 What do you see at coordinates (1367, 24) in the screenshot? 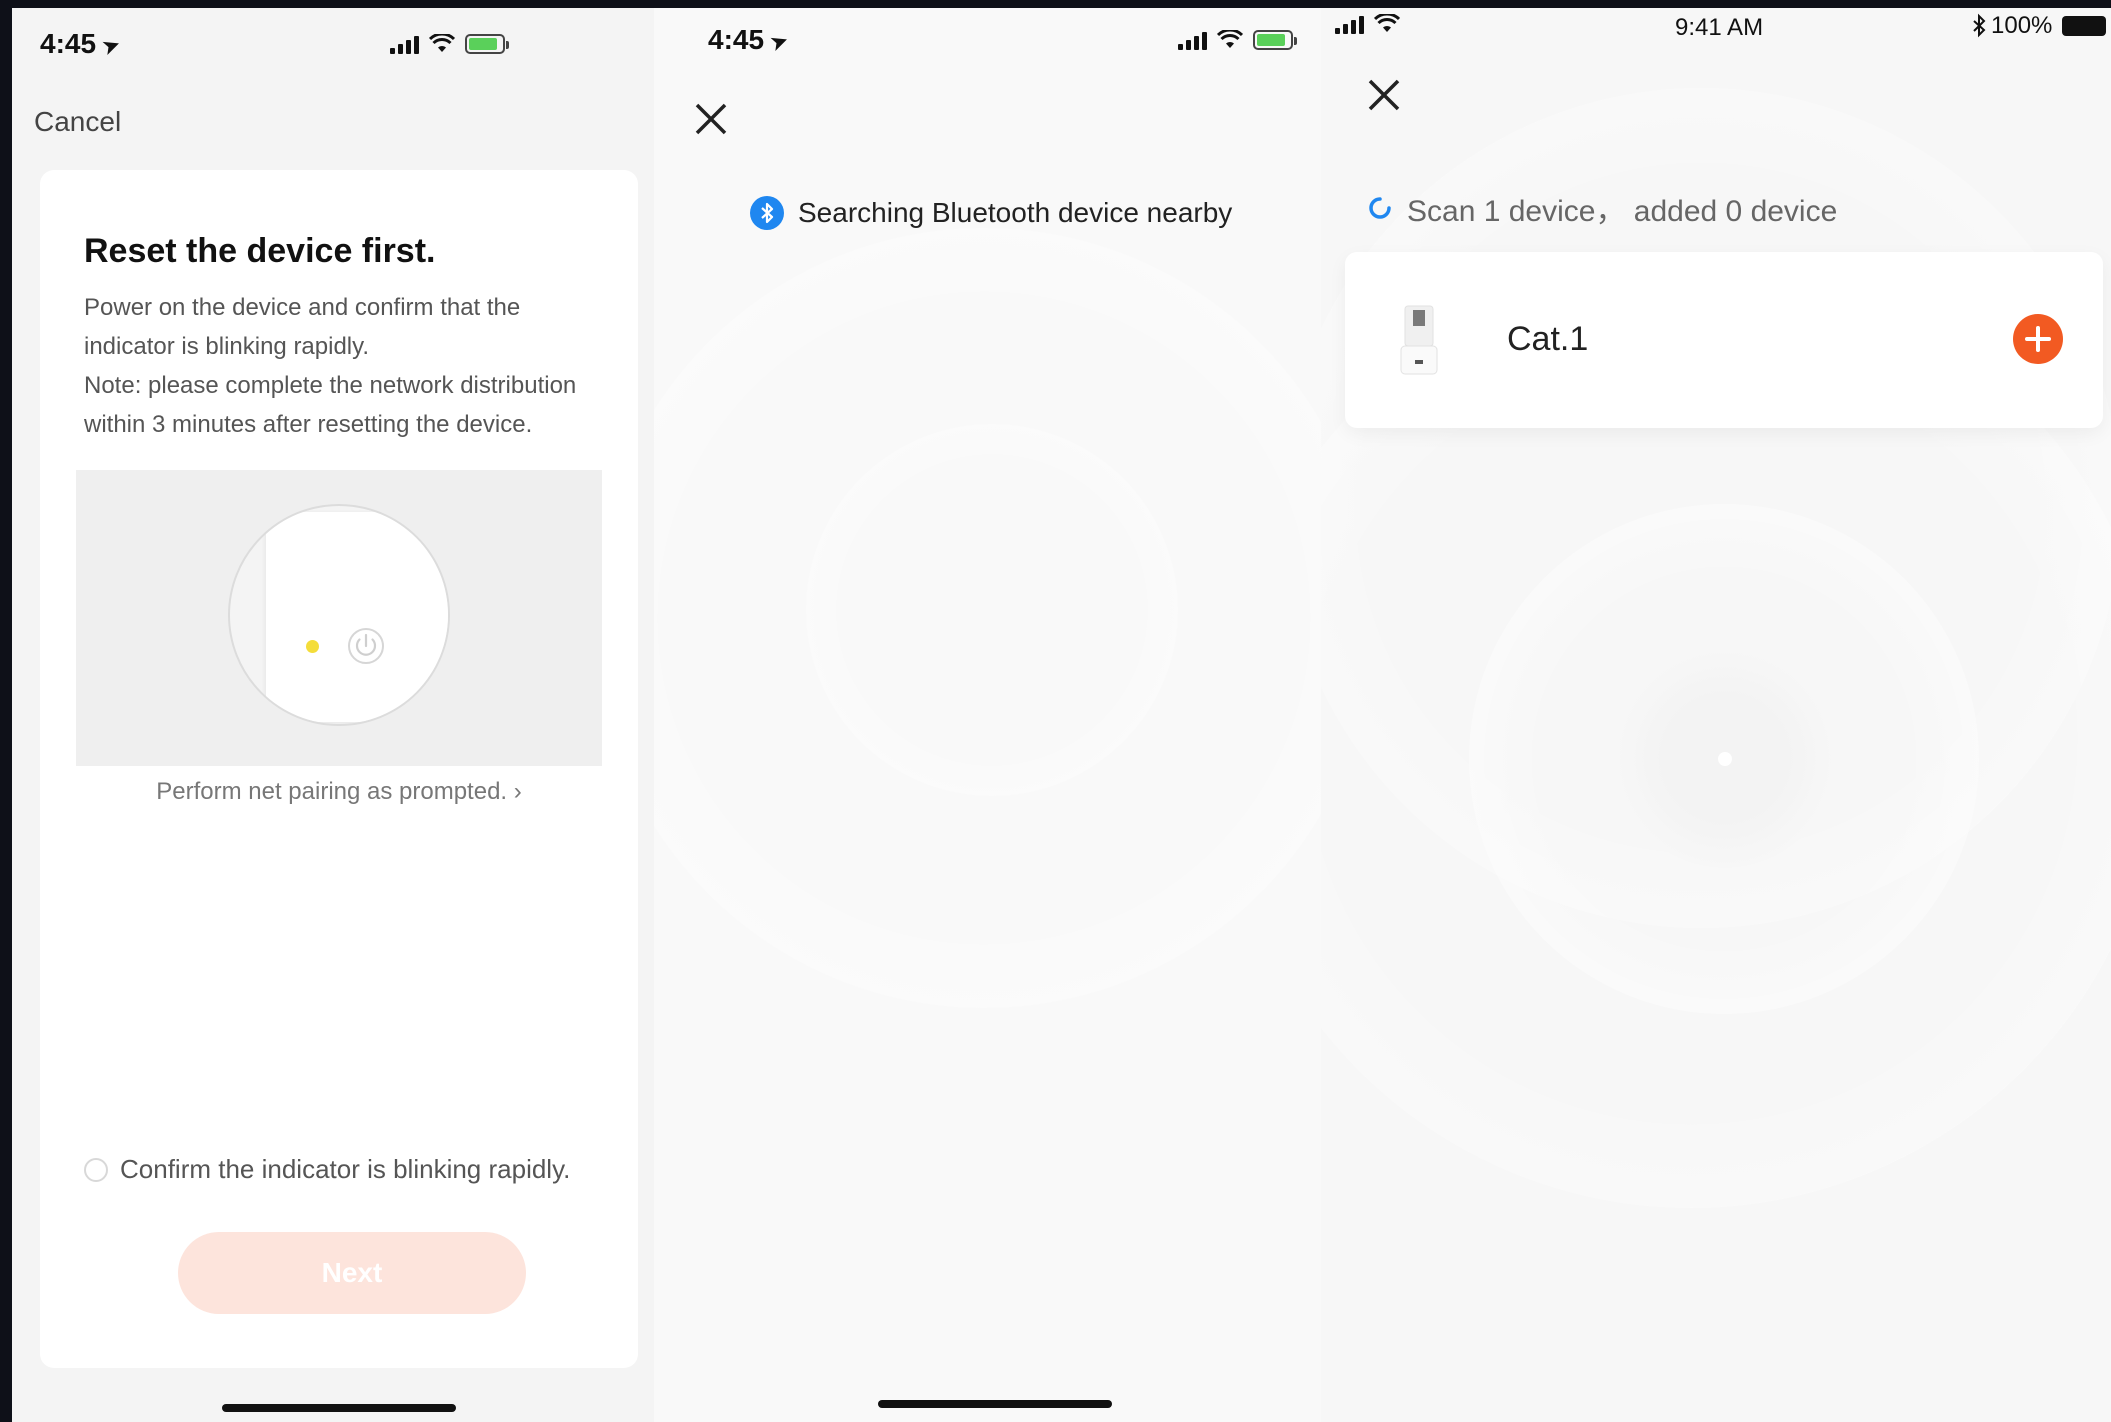
I see `status-icons-left` at bounding box center [1367, 24].